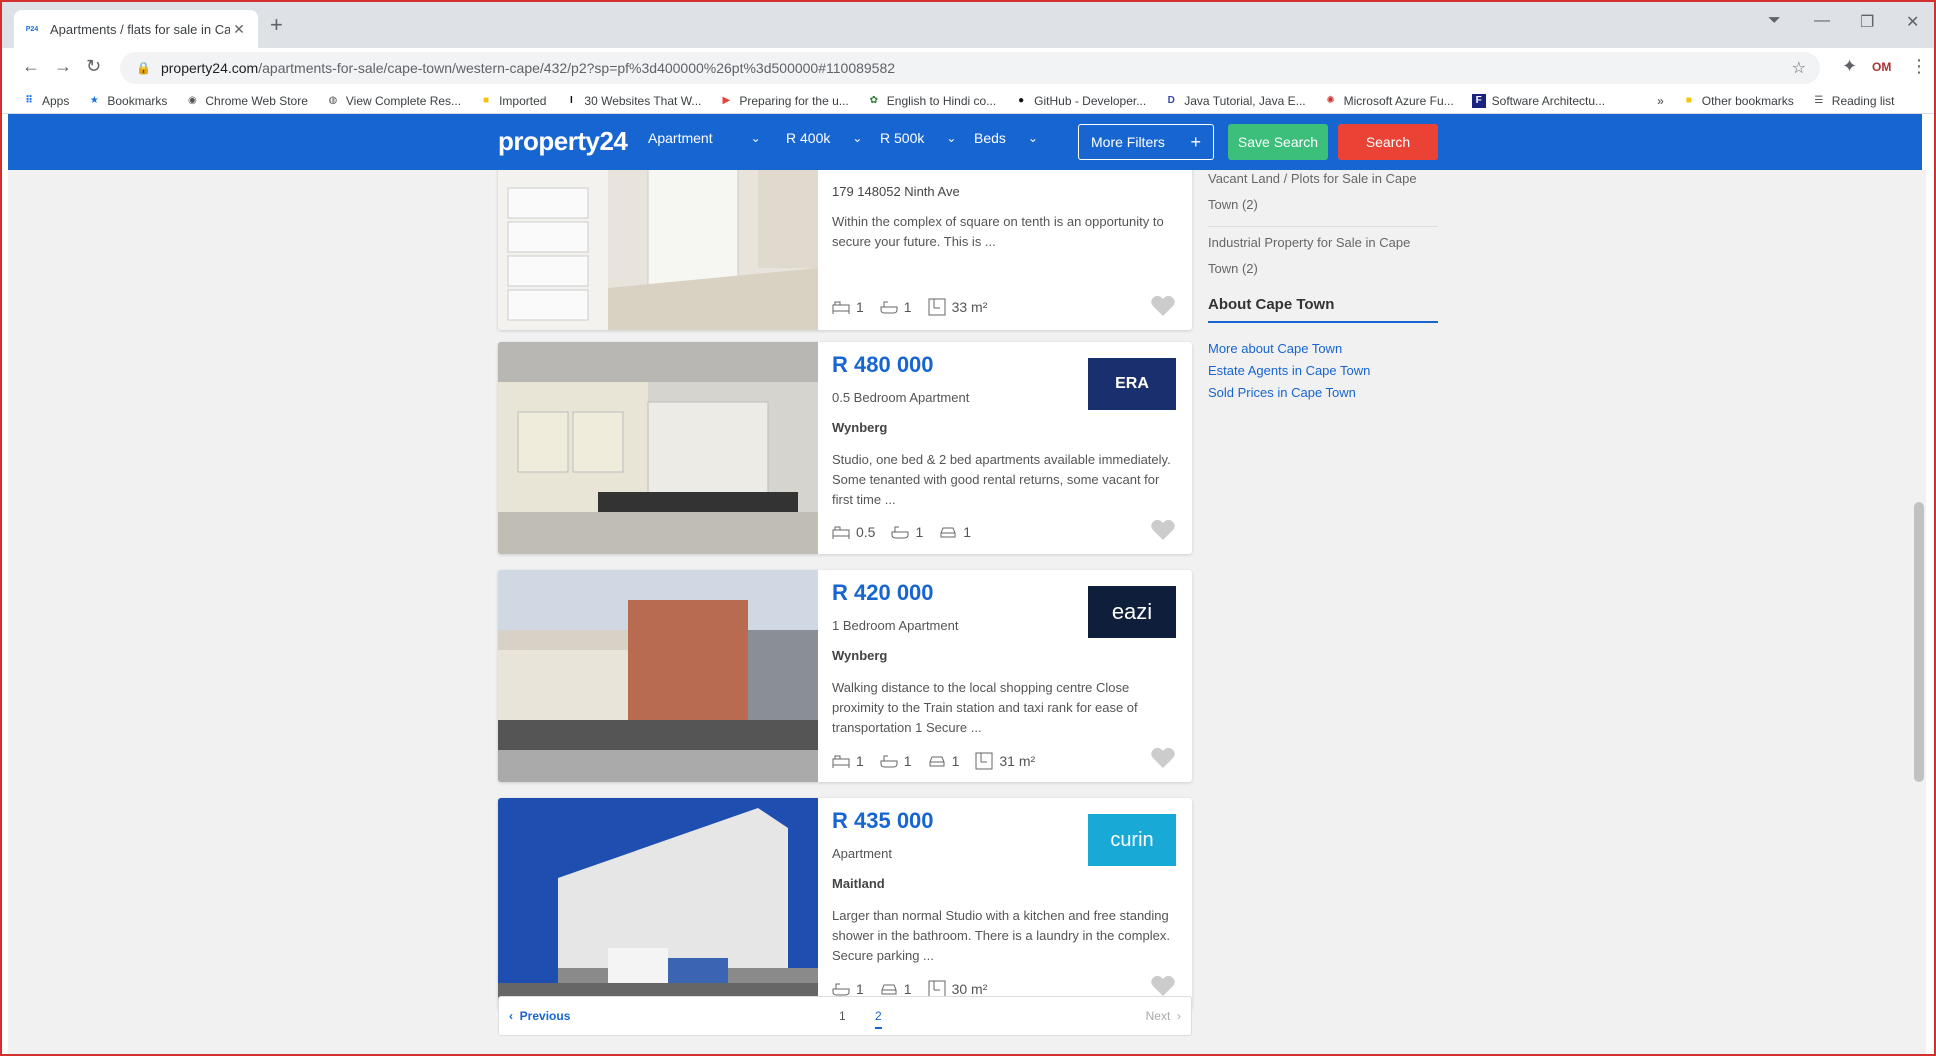 Image resolution: width=1936 pixels, height=1056 pixels. I want to click on agency-name: curin, so click(1132, 839).